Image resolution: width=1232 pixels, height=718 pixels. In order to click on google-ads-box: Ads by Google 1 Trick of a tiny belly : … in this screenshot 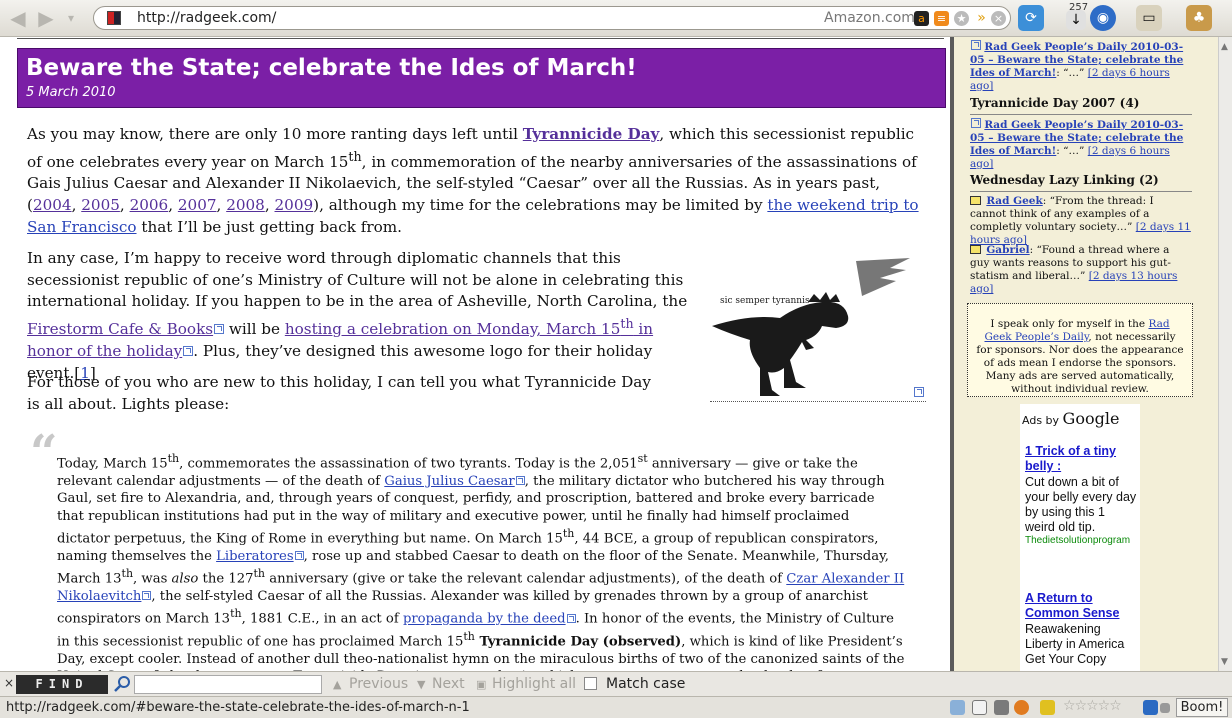, I will do `click(1080, 537)`.